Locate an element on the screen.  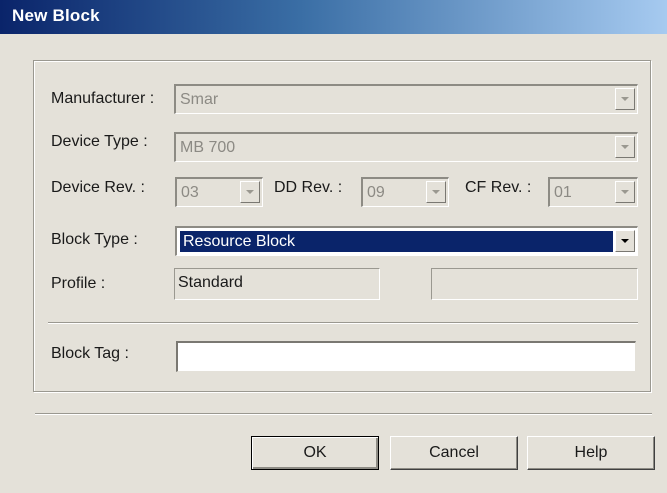
manufacturer-value: Smar is located at coordinates (199, 99).